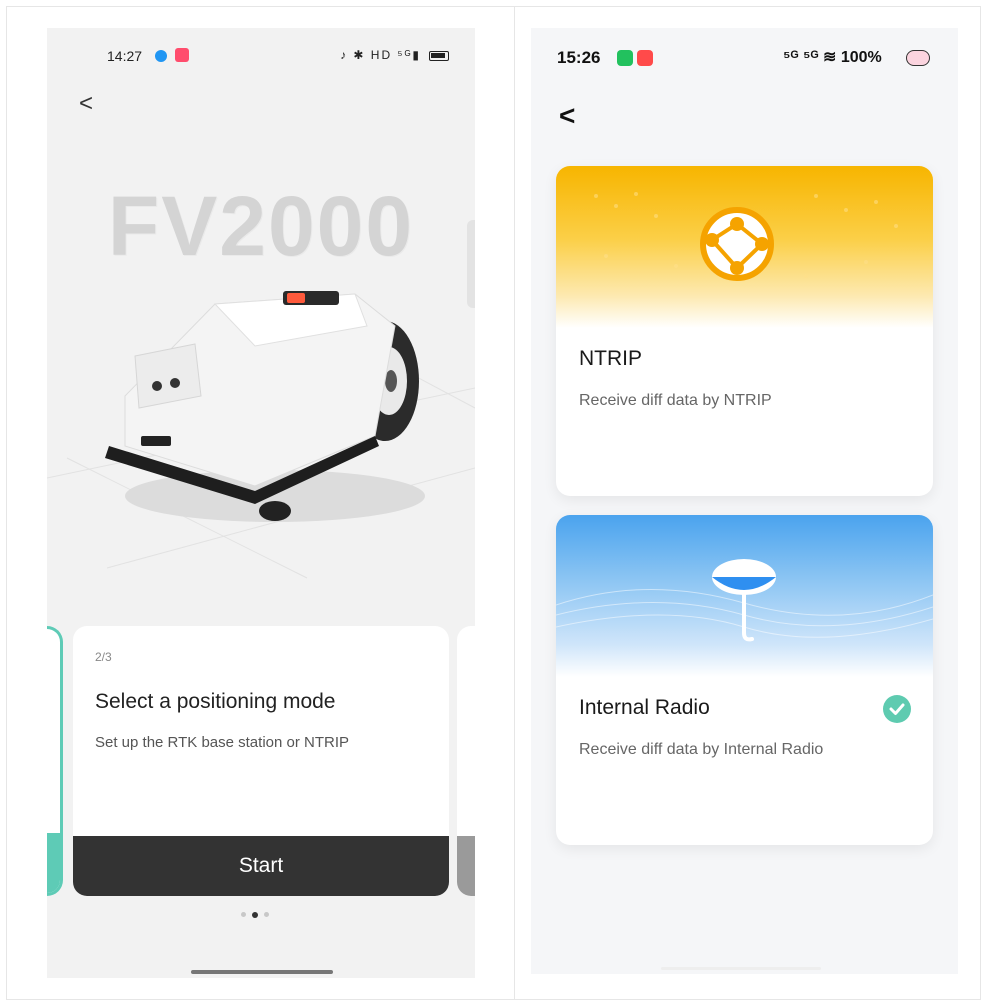 The image size is (987, 1001). Describe the element at coordinates (380, 55) in the screenshot. I see `system-status-icons: ♪ ✱ HD ⁵ᴳ▮` at that location.